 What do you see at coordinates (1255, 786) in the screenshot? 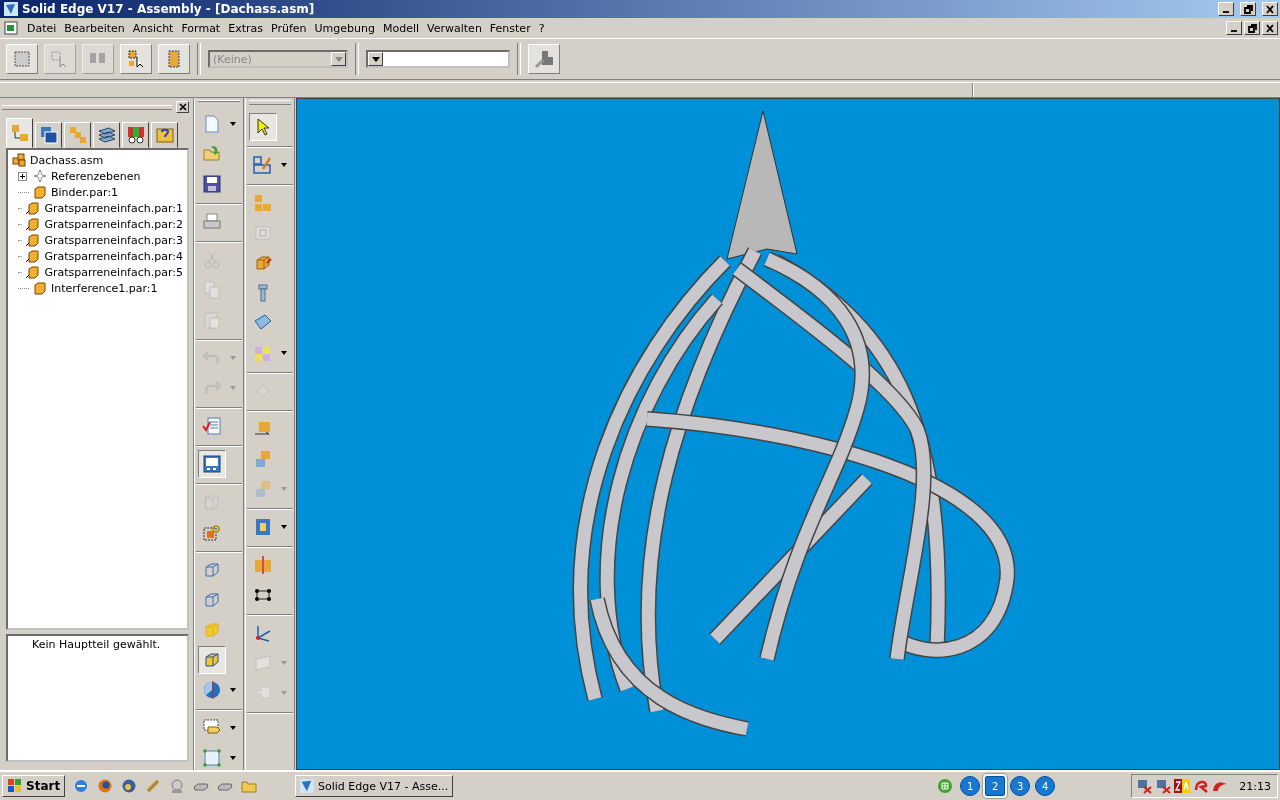
I see `clock: 21:13` at bounding box center [1255, 786].